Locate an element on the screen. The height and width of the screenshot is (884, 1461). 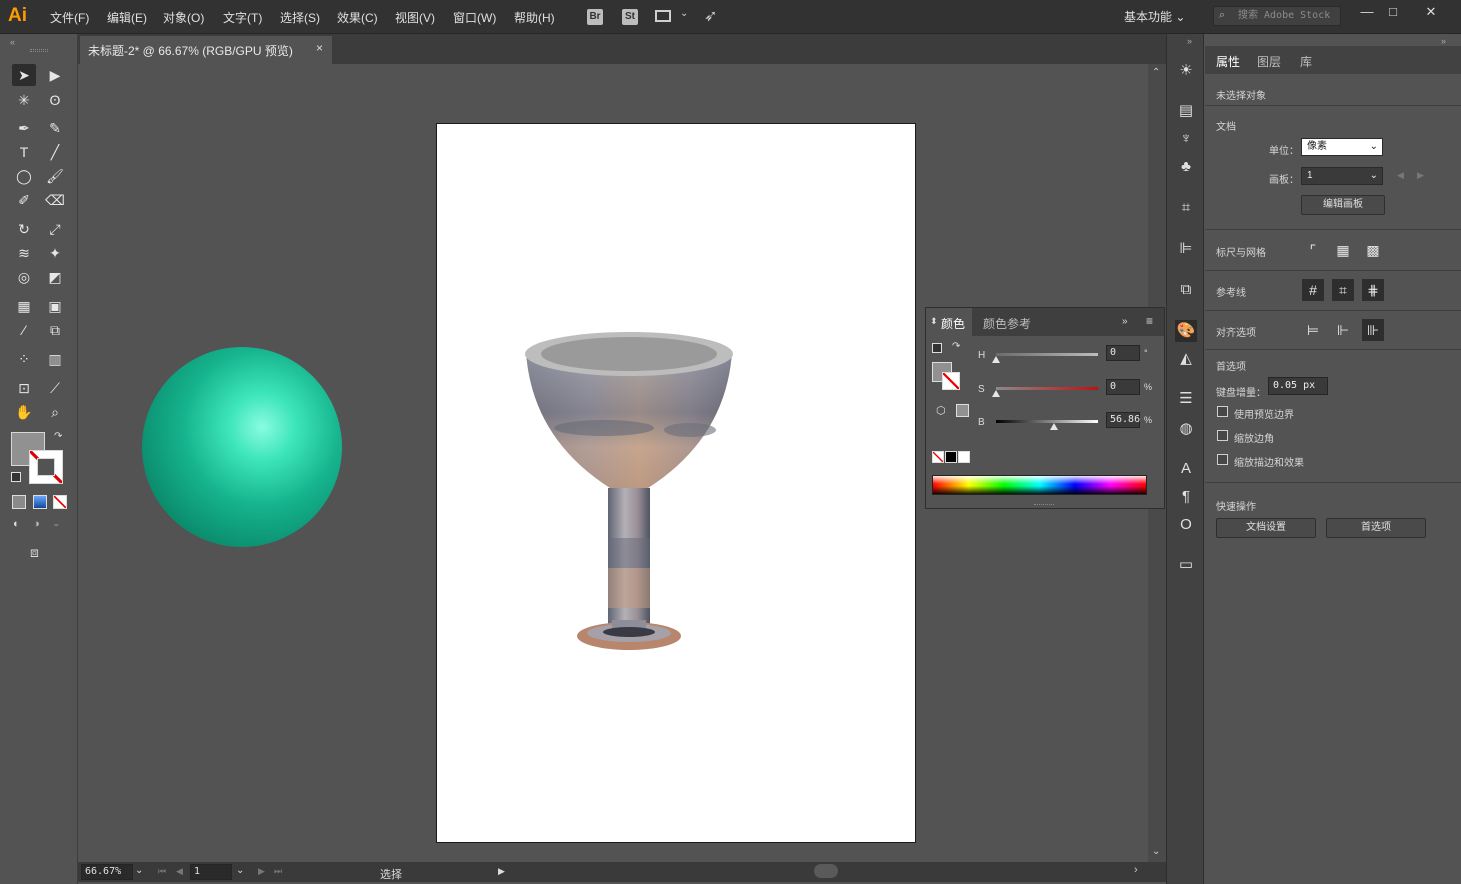
magic-wand-icon: ✳ is located at coordinates (24, 100).